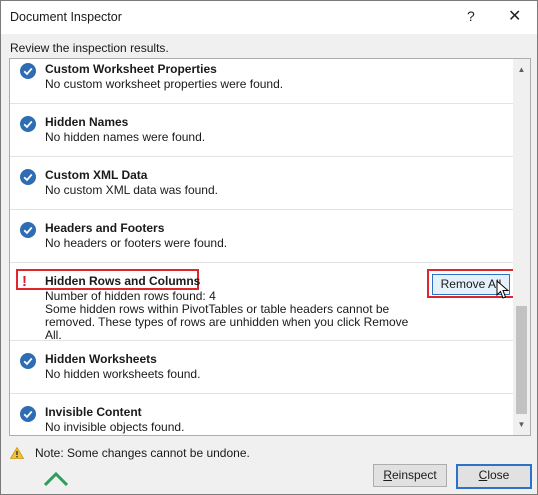  I want to click on exclamation-icon: !, so click(24, 281).